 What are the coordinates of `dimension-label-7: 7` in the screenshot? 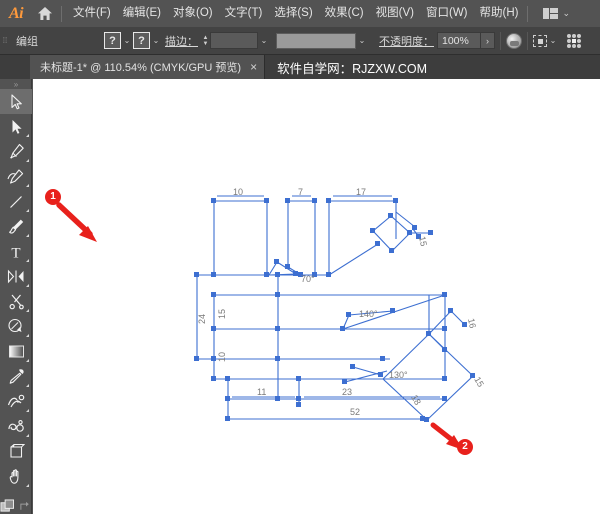 It's located at (300, 192).